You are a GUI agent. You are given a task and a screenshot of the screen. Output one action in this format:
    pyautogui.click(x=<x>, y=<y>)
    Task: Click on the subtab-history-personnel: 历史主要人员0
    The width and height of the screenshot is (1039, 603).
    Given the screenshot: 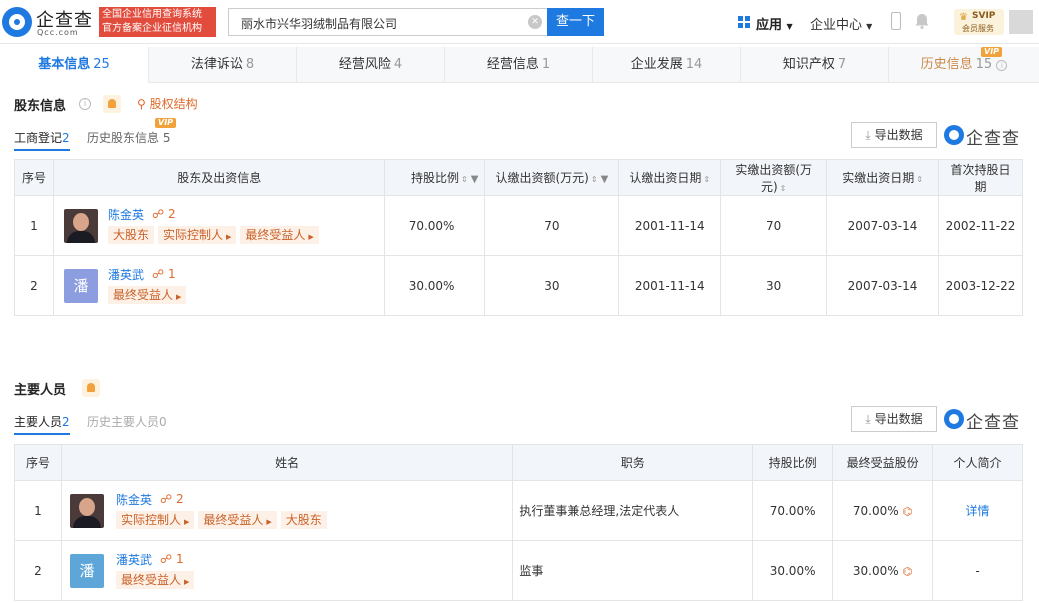 What is the action you would take?
    pyautogui.click(x=127, y=424)
    